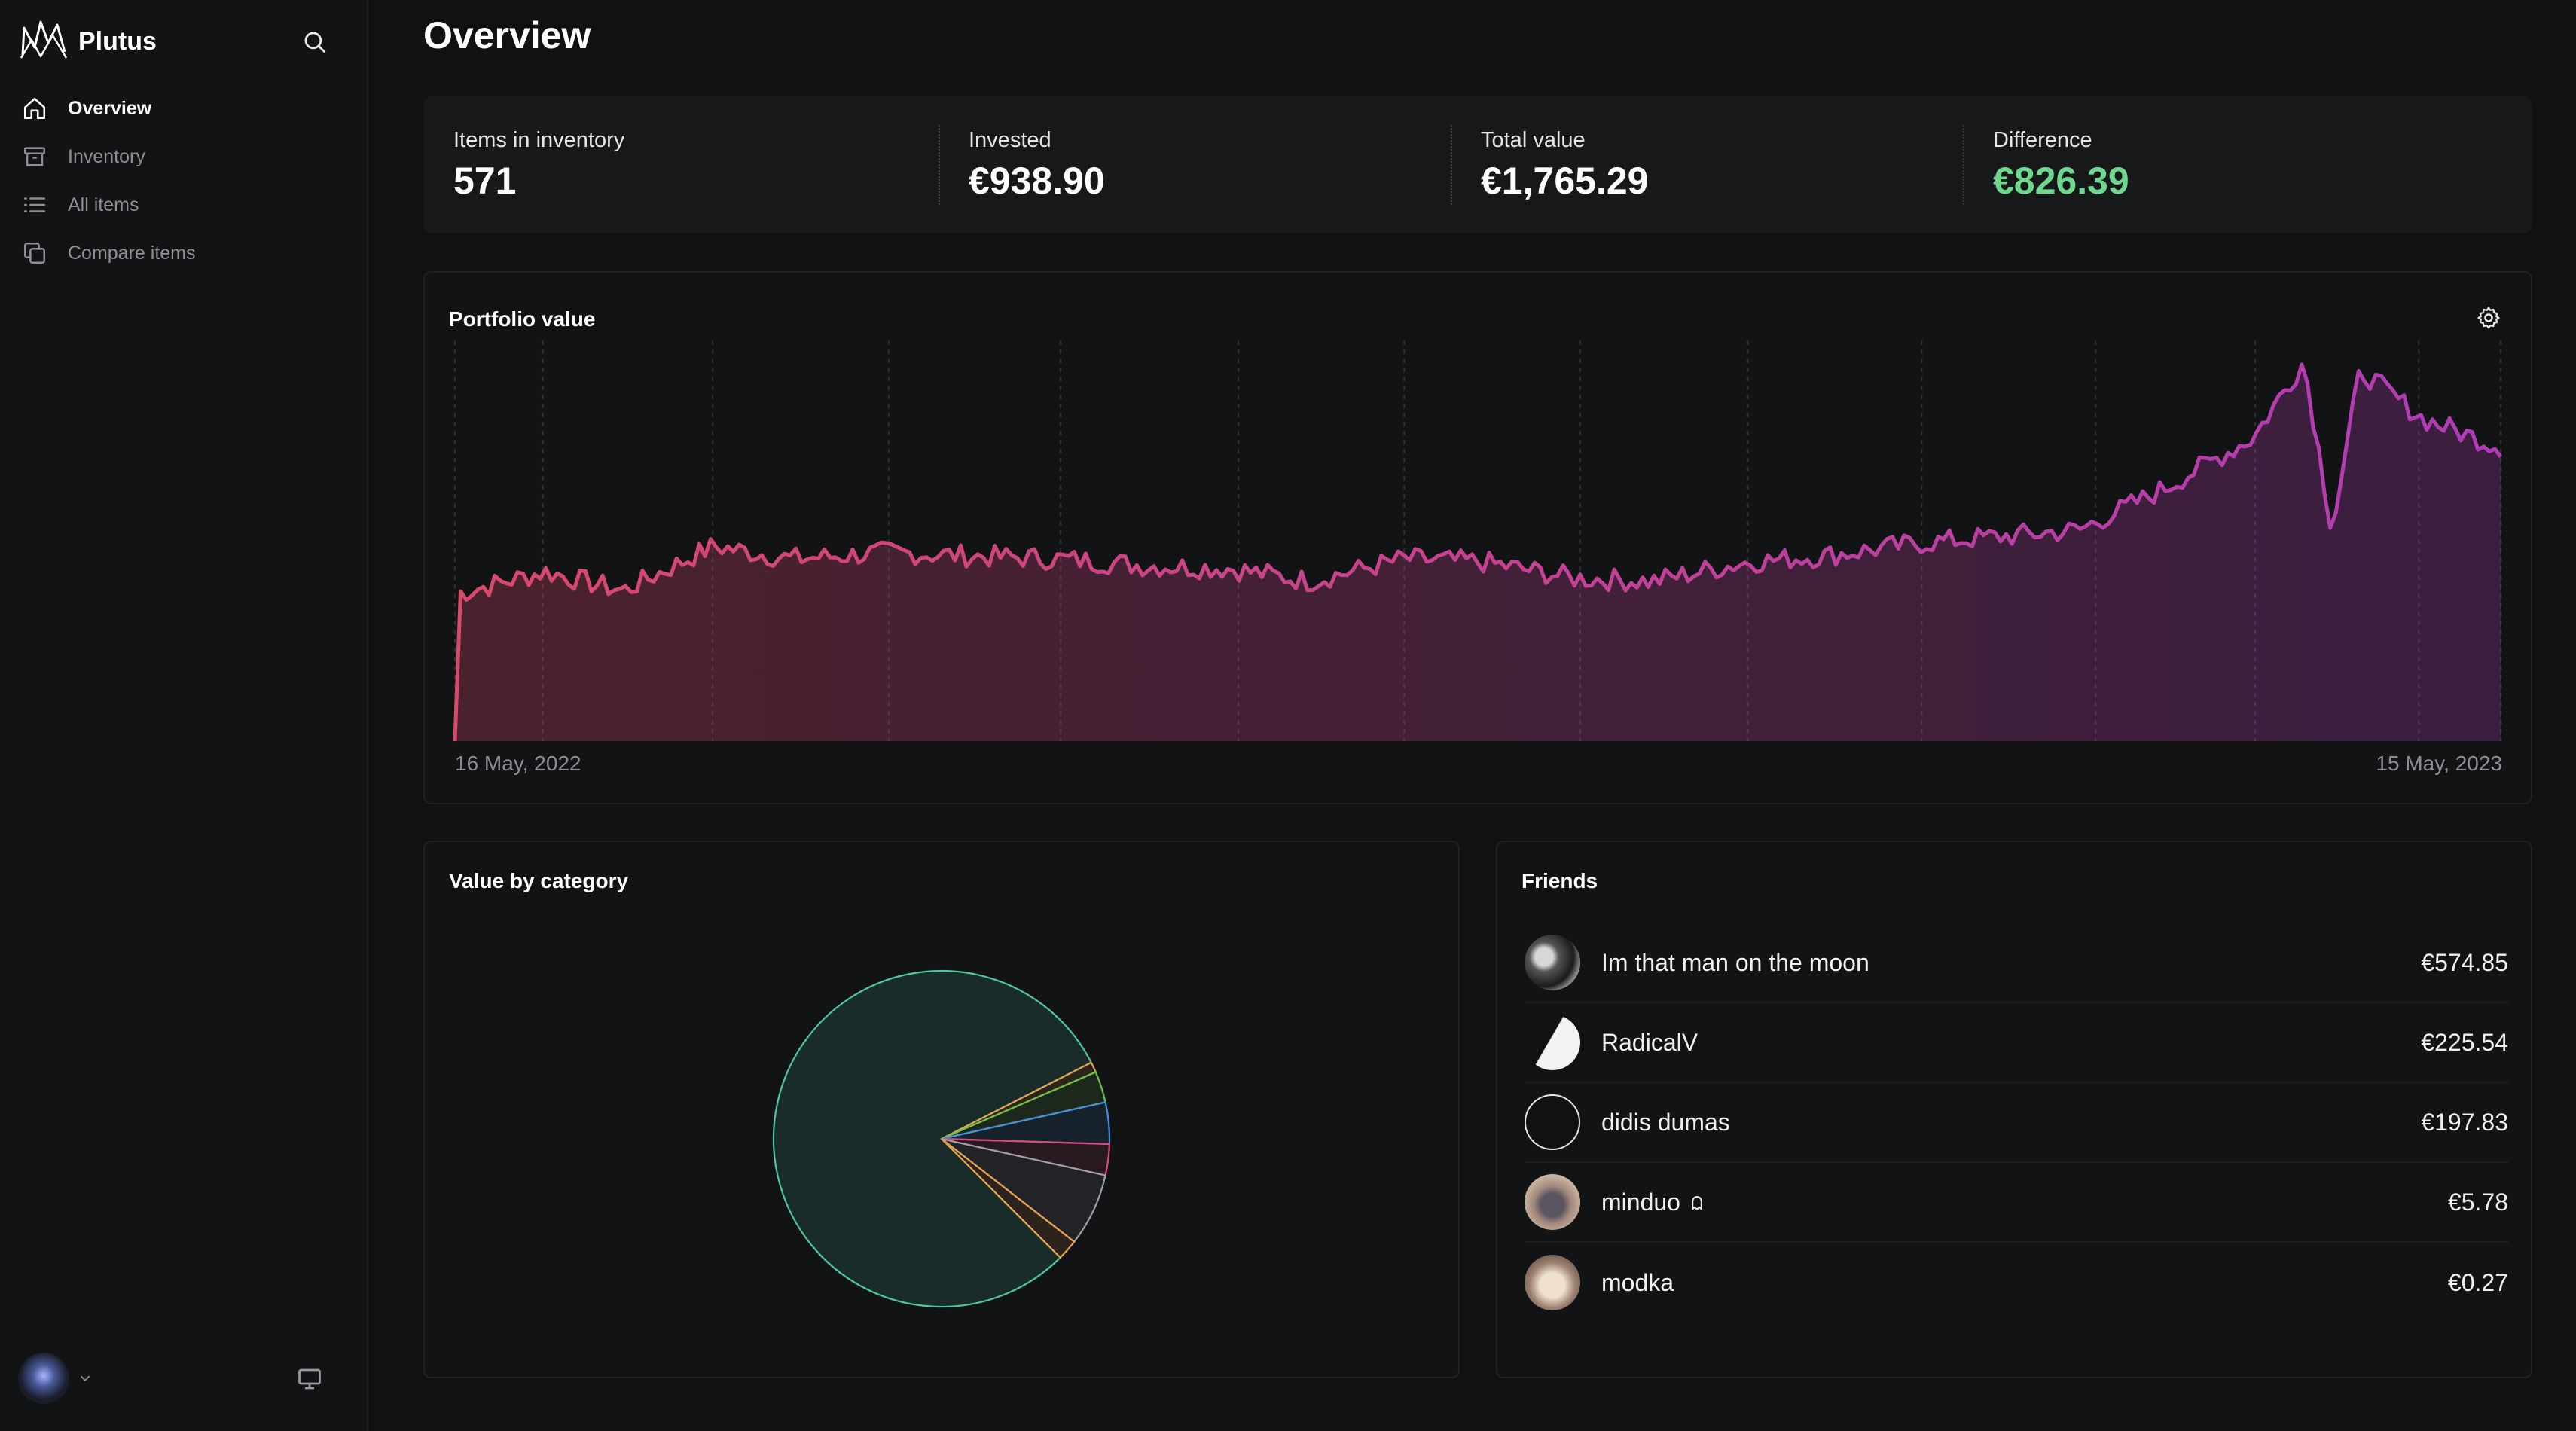 This screenshot has width=2576, height=1431. What do you see at coordinates (1665, 1122) in the screenshot?
I see `friend-name: didis dumas` at bounding box center [1665, 1122].